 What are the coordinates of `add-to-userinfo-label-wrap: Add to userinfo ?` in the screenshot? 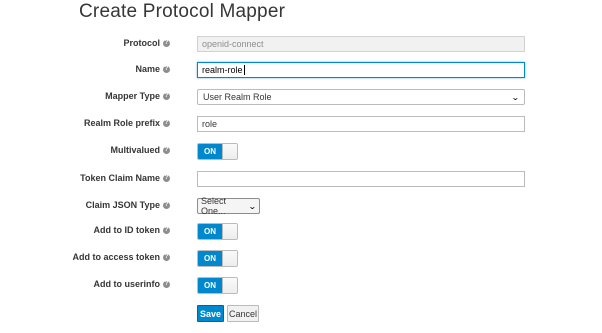 It's located at (131, 284).